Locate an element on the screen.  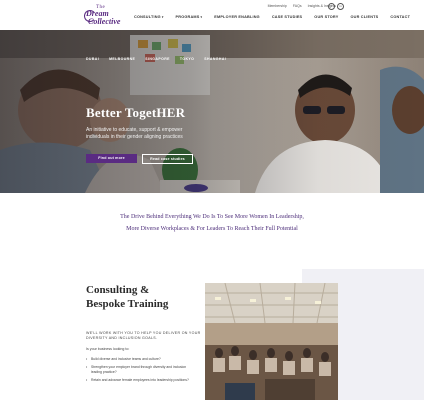
utility-nav: Membership FAQs Insights & Insights is located at coordinates (302, 6).